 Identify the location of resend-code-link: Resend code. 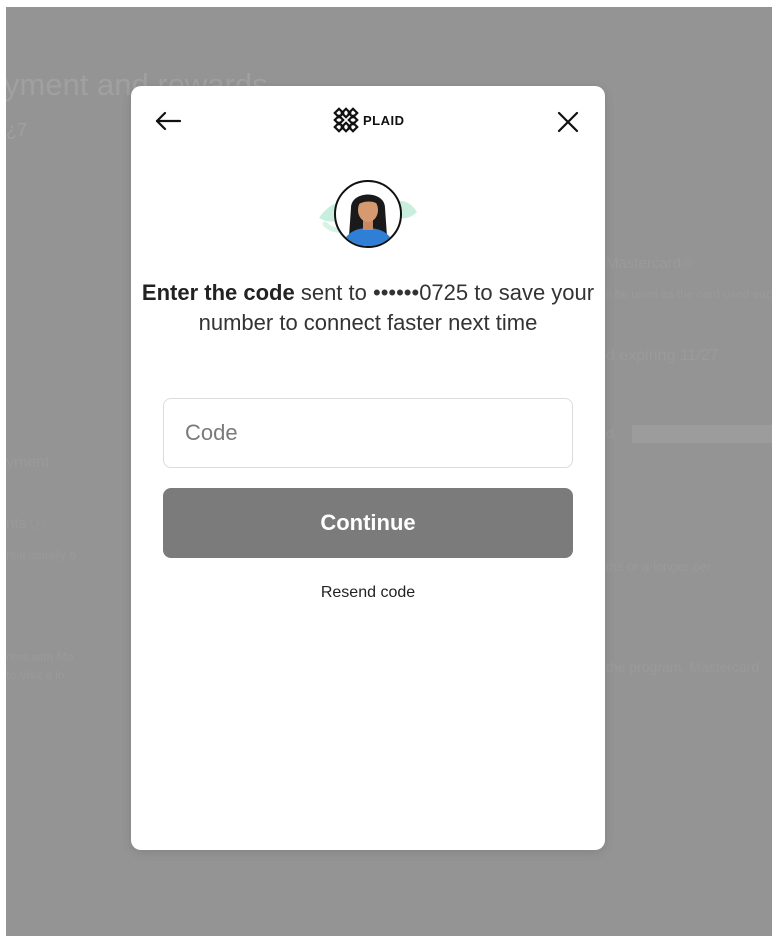
(368, 593).